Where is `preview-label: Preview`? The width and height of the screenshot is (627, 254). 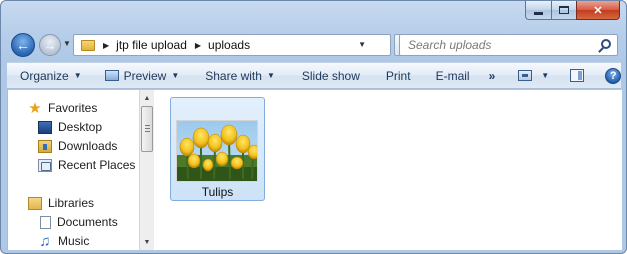 preview-label: Preview is located at coordinates (145, 75).